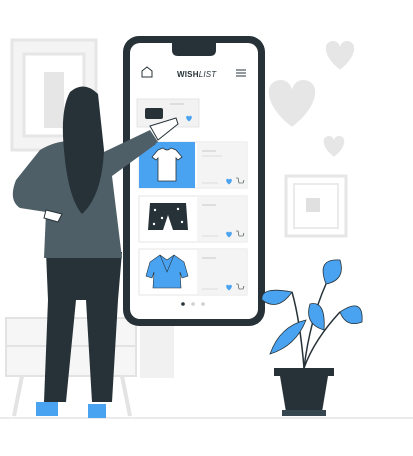  I want to click on wall-frame-left-picture, so click(54, 100).